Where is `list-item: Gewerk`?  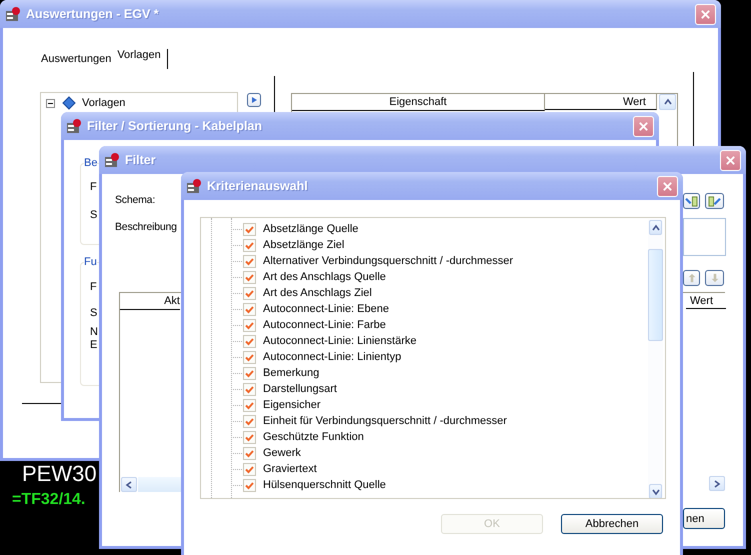
list-item: Gewerk is located at coordinates (282, 453).